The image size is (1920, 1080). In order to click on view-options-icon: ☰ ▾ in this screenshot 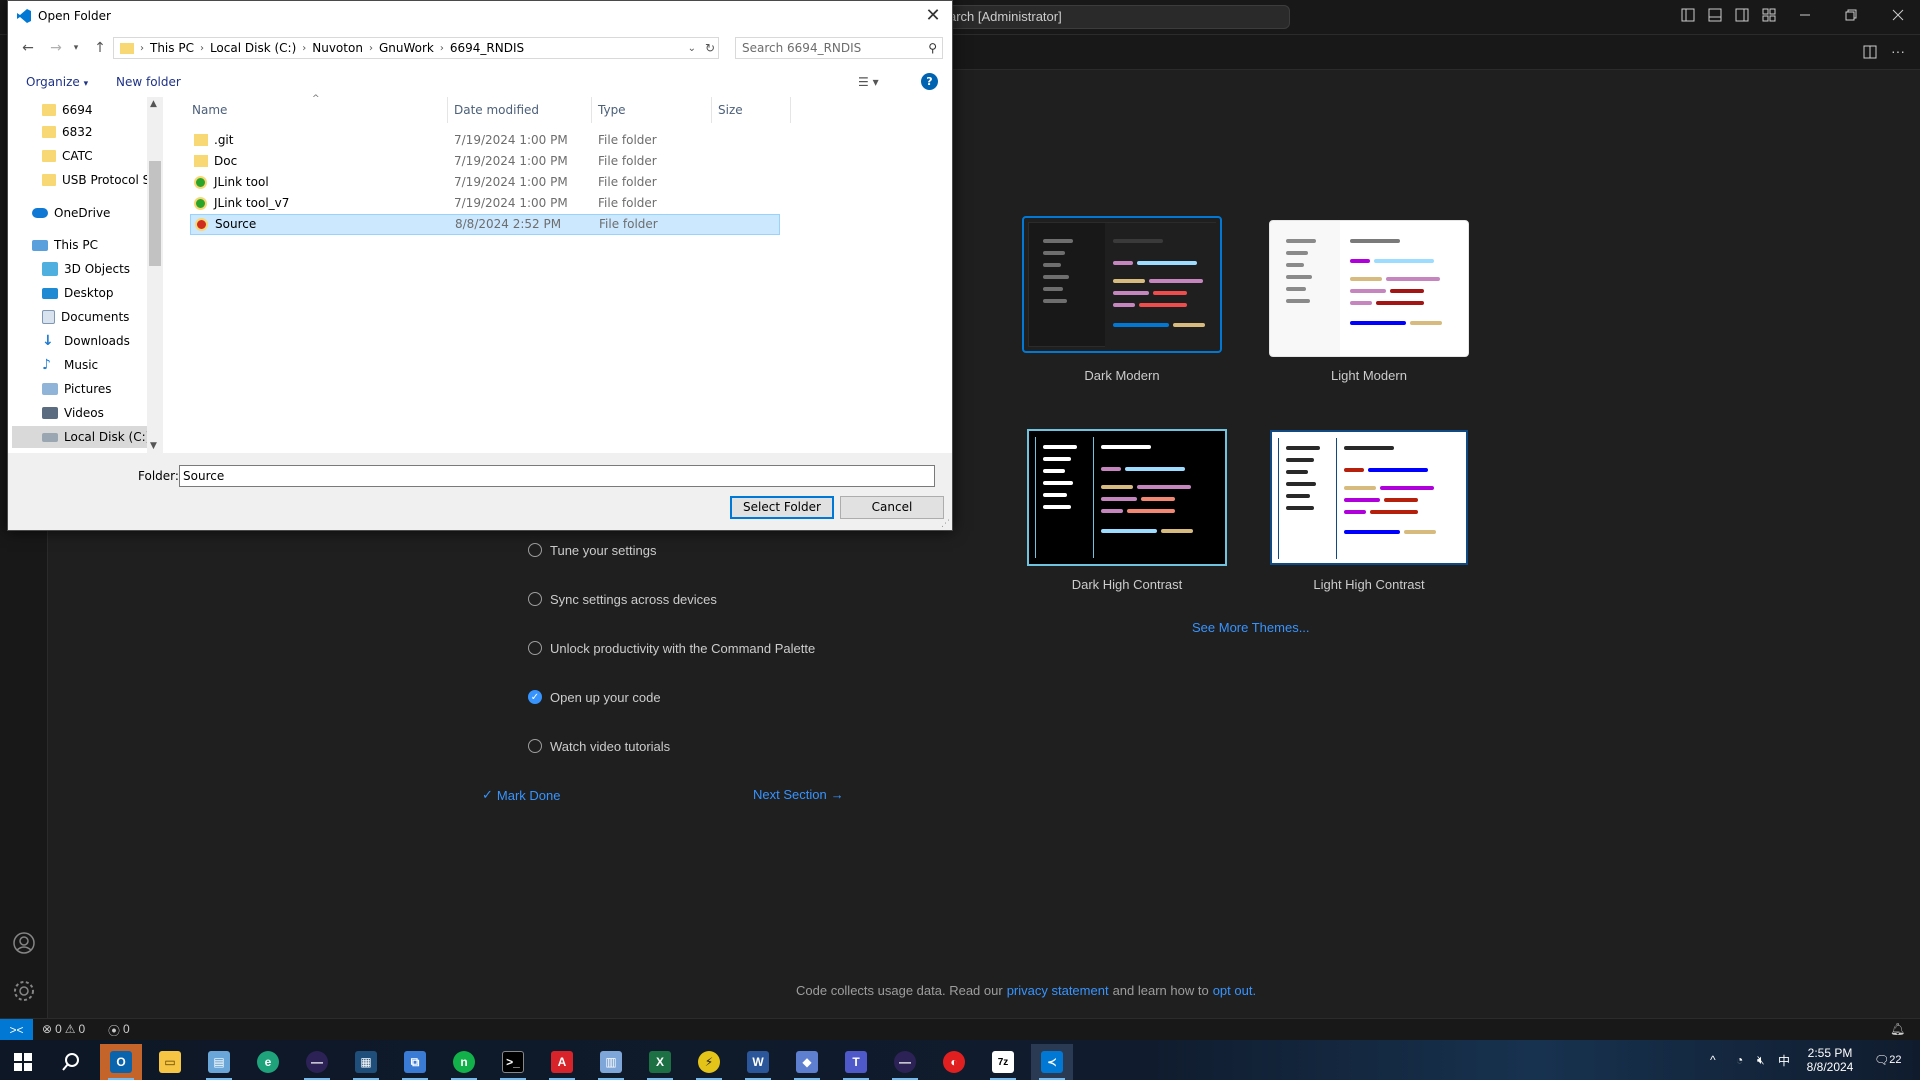, I will do `click(868, 82)`.